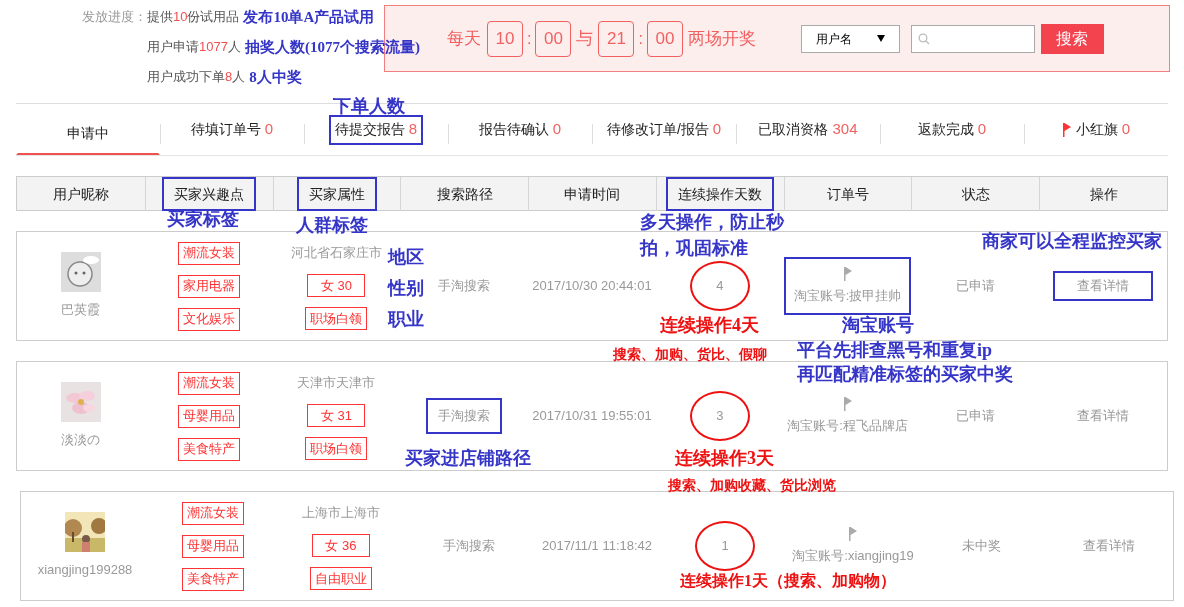  What do you see at coordinates (332, 225) in the screenshot?
I see `annotation: 人群标签` at bounding box center [332, 225].